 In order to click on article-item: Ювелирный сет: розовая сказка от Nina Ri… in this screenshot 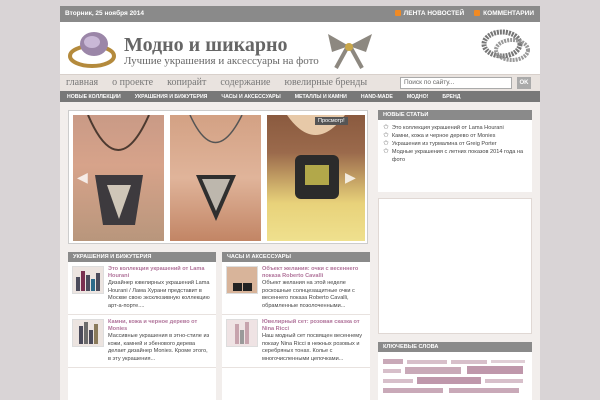, I will do `click(296, 342)`.